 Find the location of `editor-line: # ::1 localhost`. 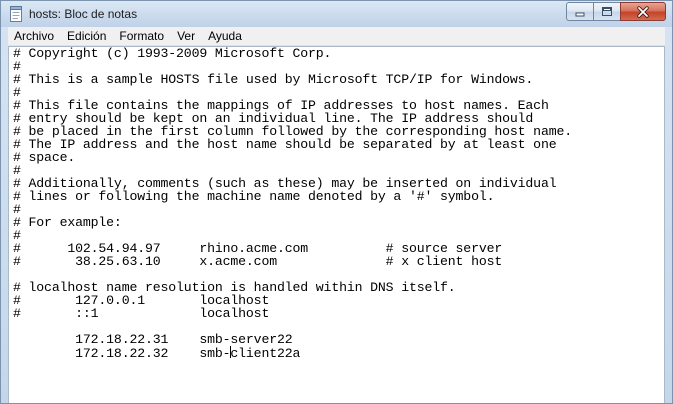

editor-line: # ::1 localhost is located at coordinates (141, 313).